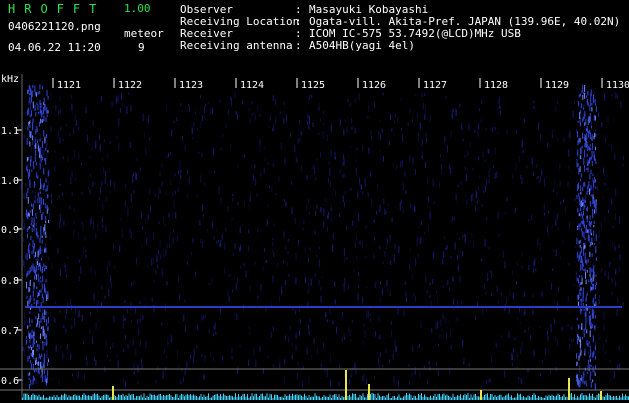 The image size is (629, 403). What do you see at coordinates (617, 85) in the screenshot?
I see `x-tick-label: 1130` at bounding box center [617, 85].